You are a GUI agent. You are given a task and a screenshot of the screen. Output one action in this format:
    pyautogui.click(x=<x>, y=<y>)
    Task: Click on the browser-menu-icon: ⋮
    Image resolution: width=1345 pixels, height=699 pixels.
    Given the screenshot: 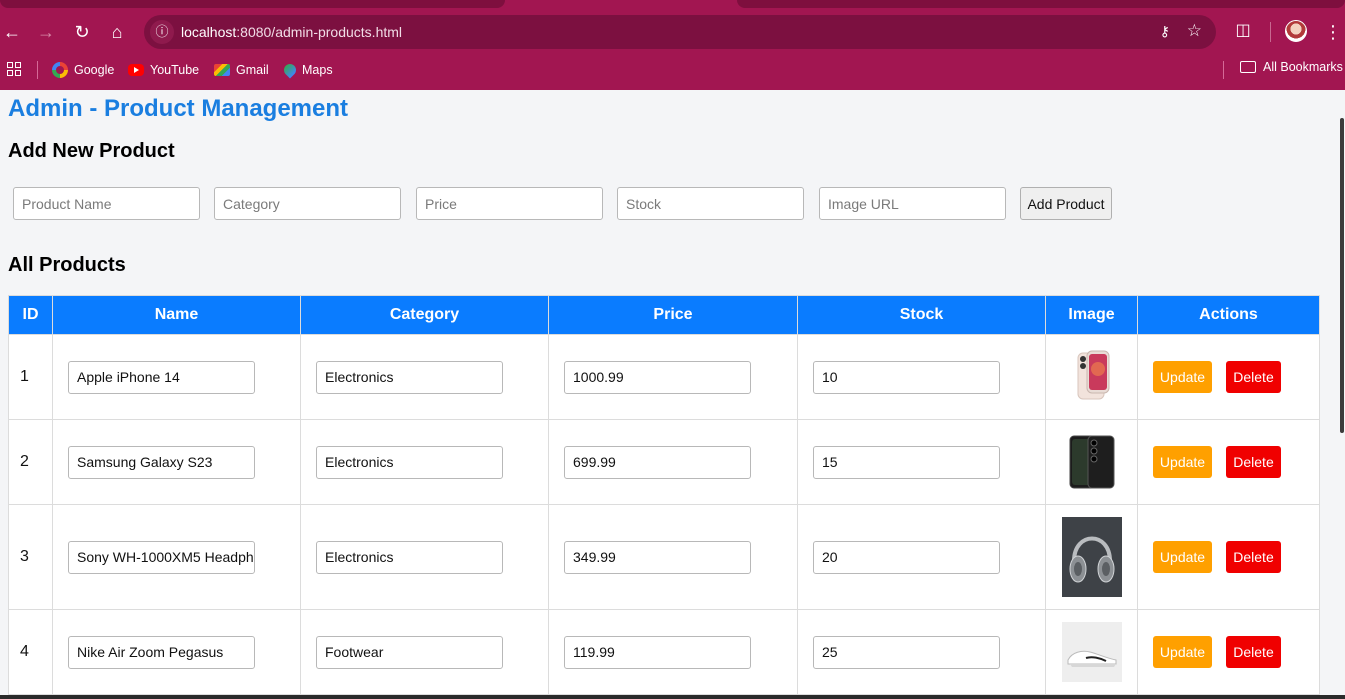 What is the action you would take?
    pyautogui.click(x=1333, y=32)
    